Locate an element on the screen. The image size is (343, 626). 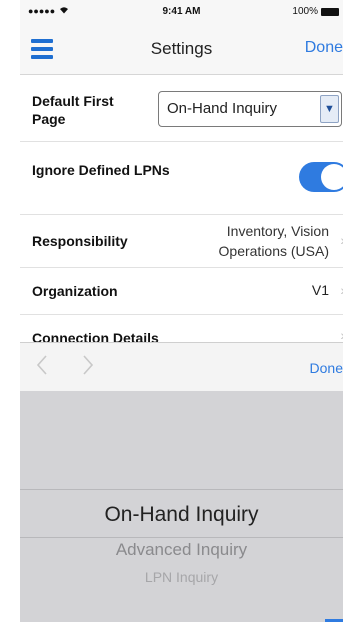
default-first-page-row: Default First Page On-Hand Inquiry ▼ is located at coordinates (181, 108).